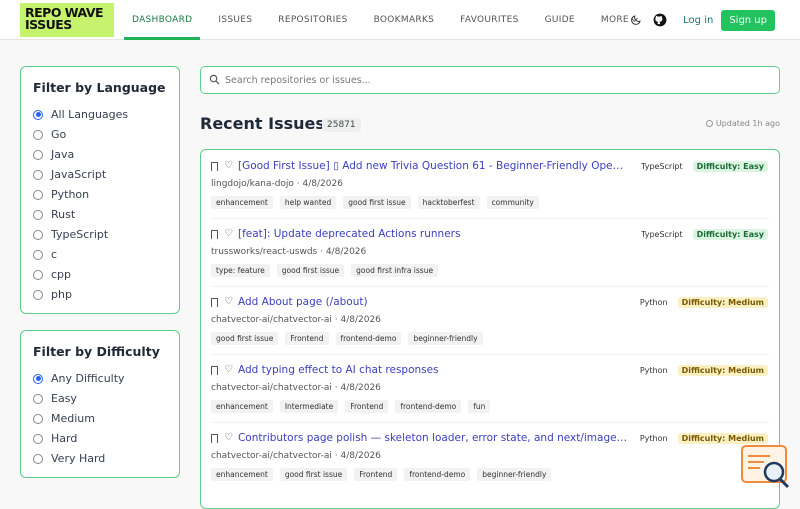  Describe the element at coordinates (235, 20) in the screenshot. I see `nav-issues: ISSUES` at that location.